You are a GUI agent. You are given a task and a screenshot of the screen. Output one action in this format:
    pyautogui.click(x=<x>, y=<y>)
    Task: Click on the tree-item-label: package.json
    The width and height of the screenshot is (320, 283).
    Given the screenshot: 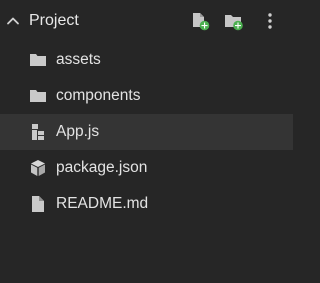 What is the action you would take?
    pyautogui.click(x=102, y=167)
    